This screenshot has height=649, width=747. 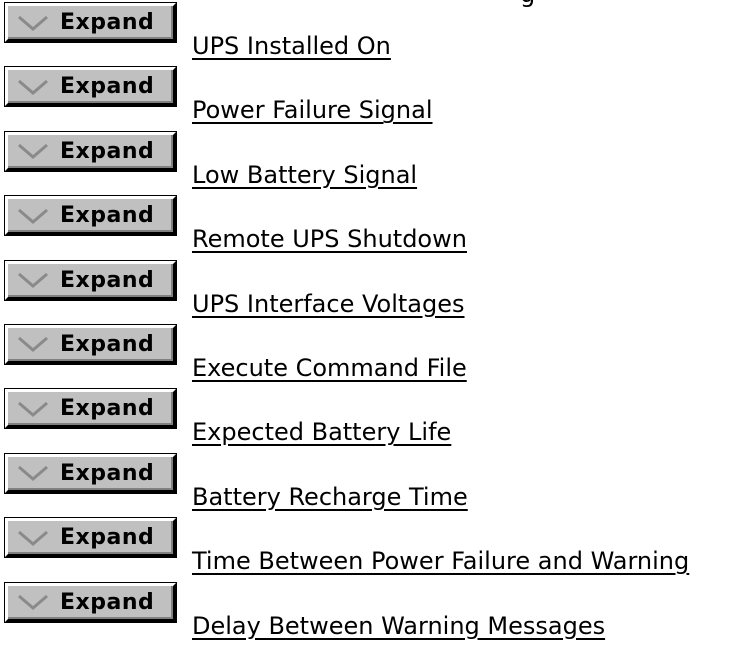 I want to click on topic-link: Battery Recharge Time, so click(x=330, y=497).